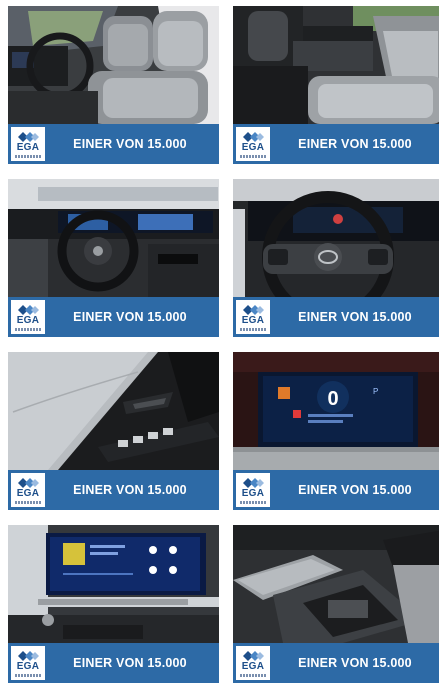 Image resolution: width=439 pixels, height=683 pixels. Describe the element at coordinates (375, 391) in the screenshot. I see `gear-indicator: P` at that location.